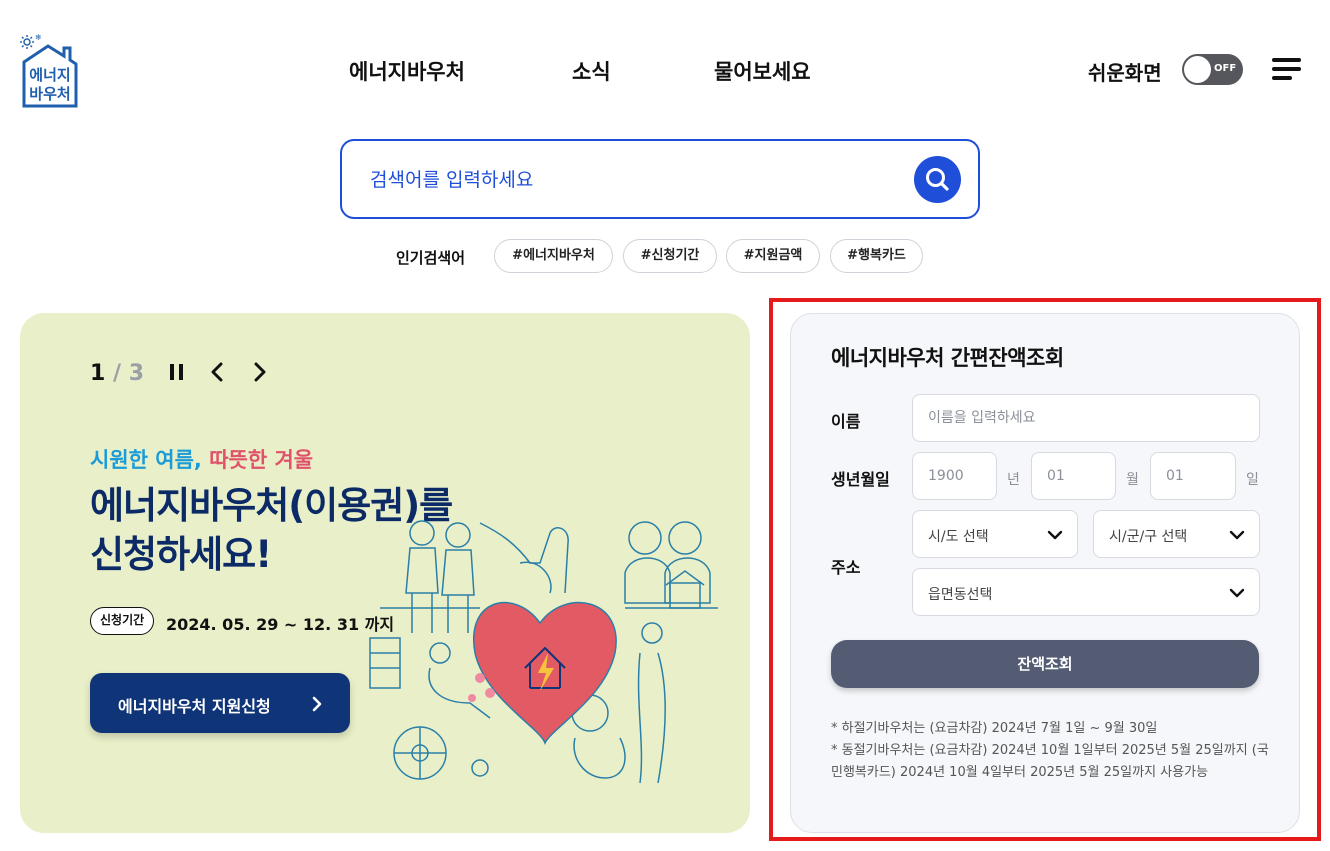 The height and width of the screenshot is (851, 1330). Describe the element at coordinates (846, 421) in the screenshot. I see `name-label: 이름` at that location.